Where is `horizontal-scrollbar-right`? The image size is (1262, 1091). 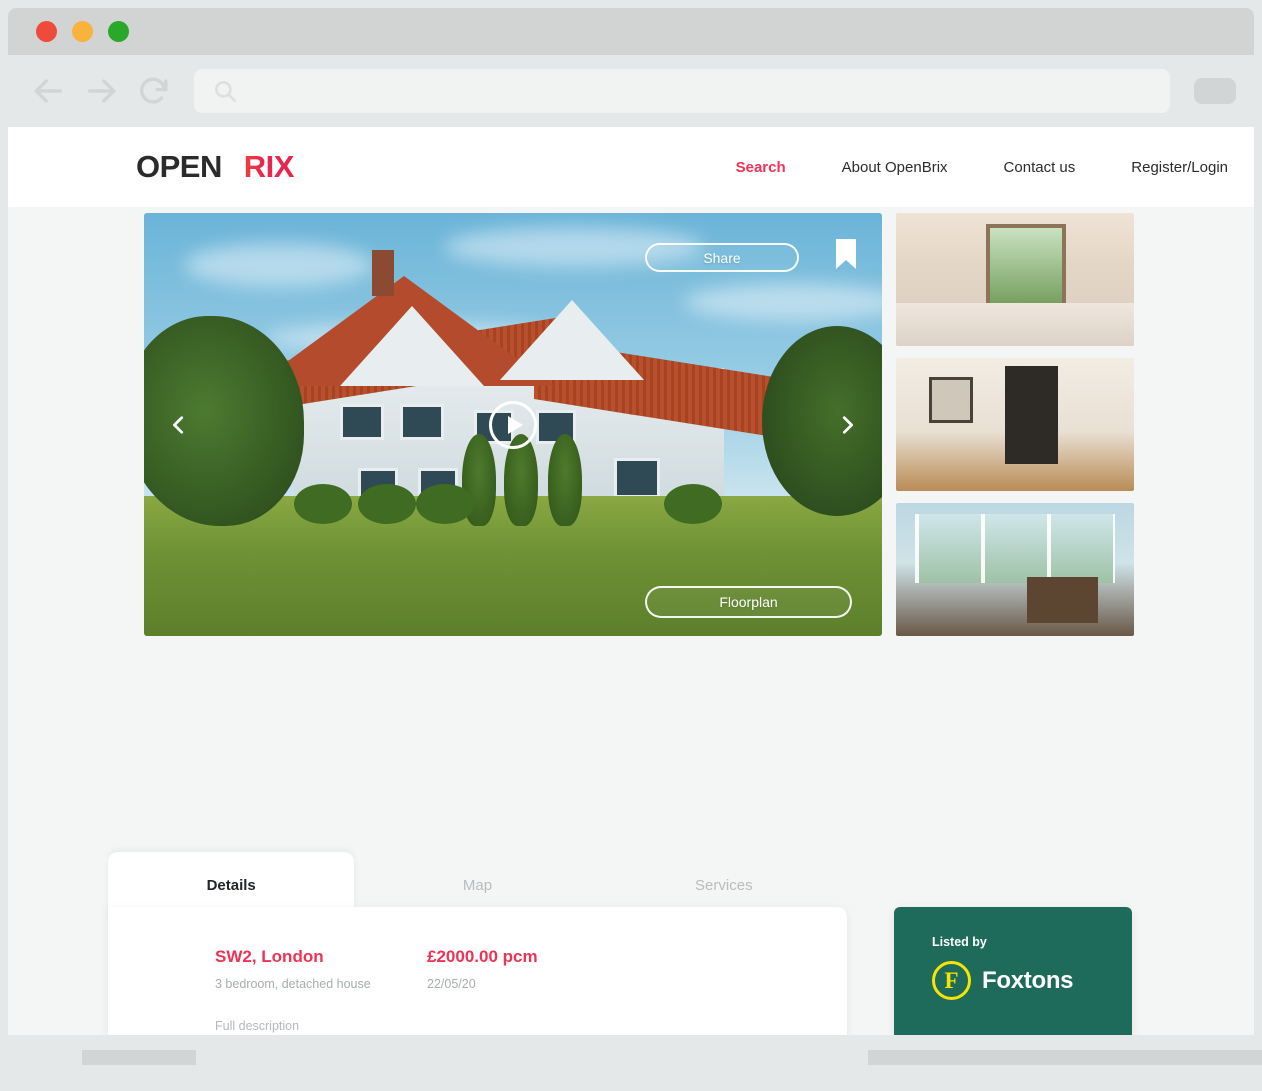 horizontal-scrollbar-right is located at coordinates (1065, 1057).